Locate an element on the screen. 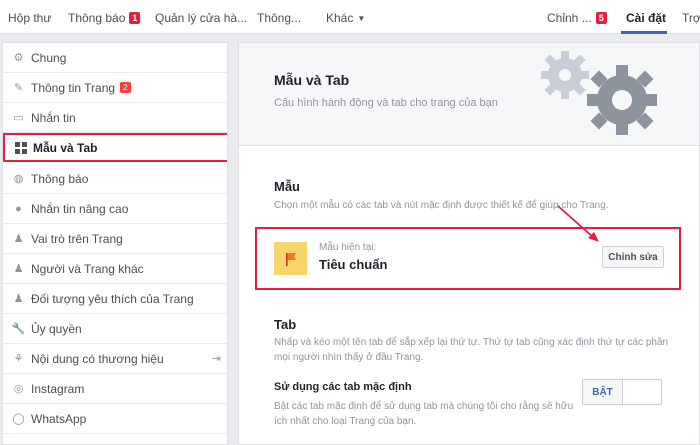  gears-icon is located at coordinates (599, 93).